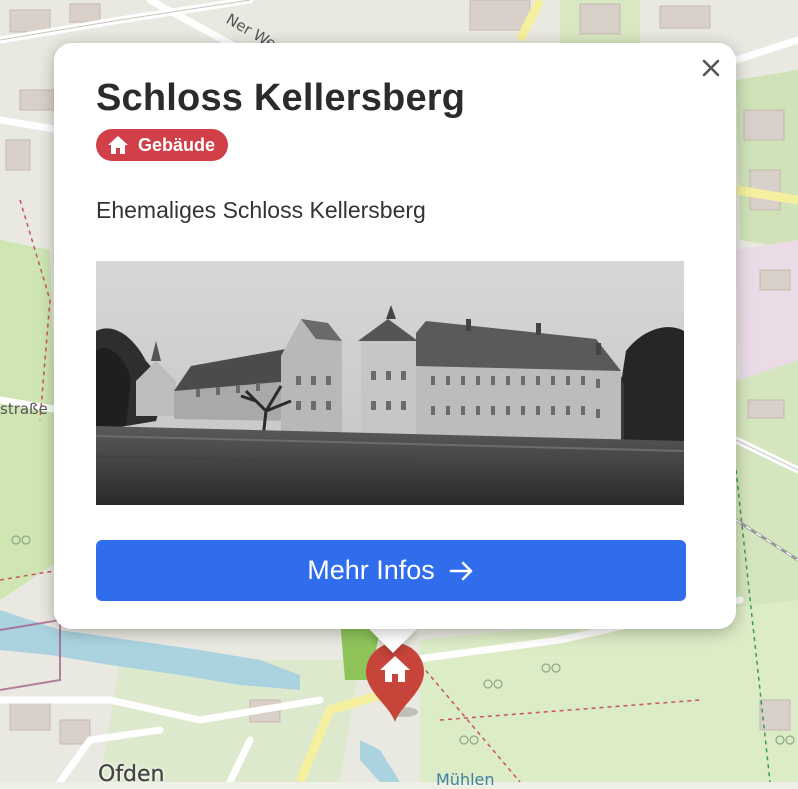 This screenshot has height=789, width=798. What do you see at coordinates (177, 144) in the screenshot?
I see `category-label: Gebäude` at bounding box center [177, 144].